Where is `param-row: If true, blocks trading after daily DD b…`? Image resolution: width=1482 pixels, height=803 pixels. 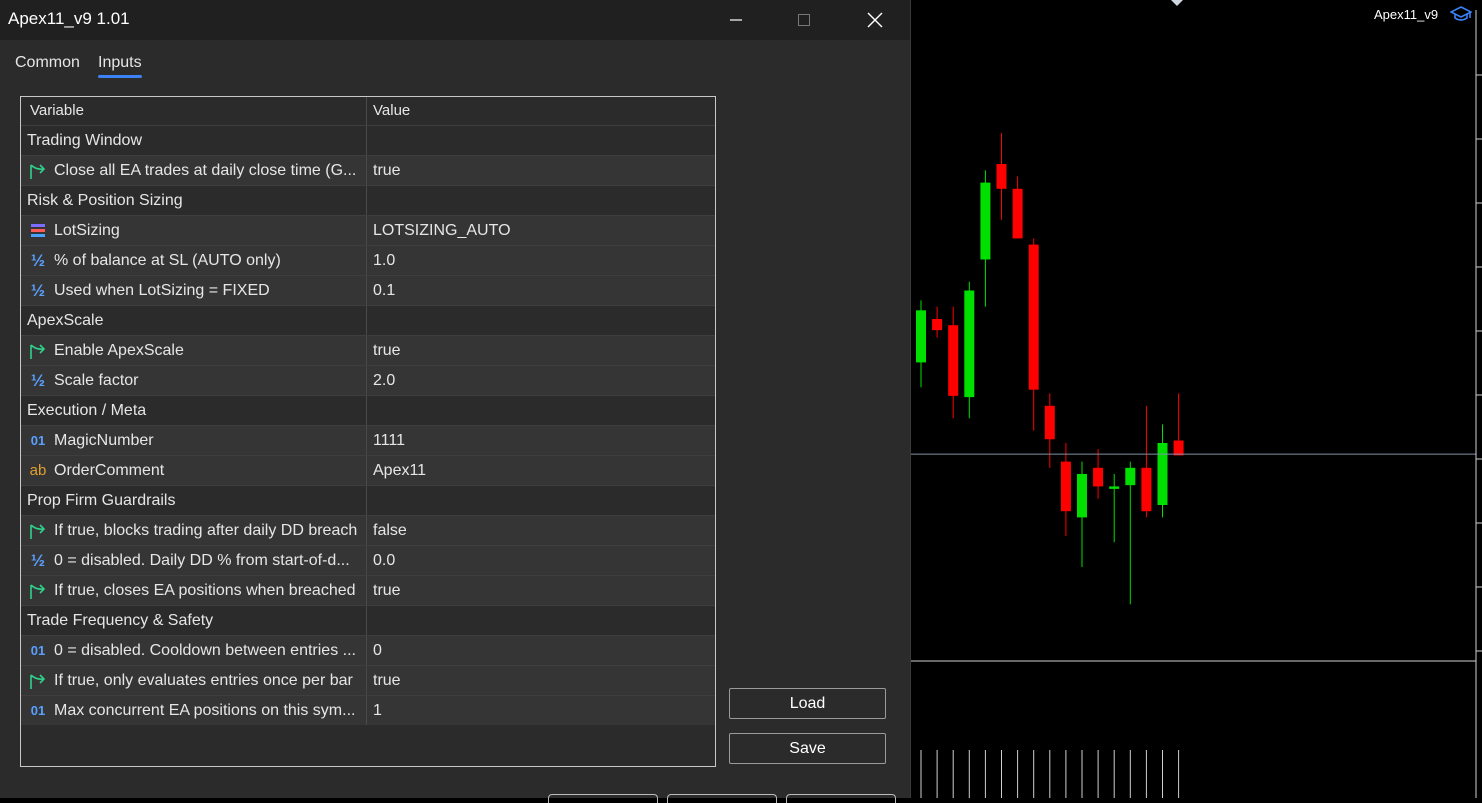
param-row: If true, blocks trading after daily DD b… is located at coordinates (368, 530).